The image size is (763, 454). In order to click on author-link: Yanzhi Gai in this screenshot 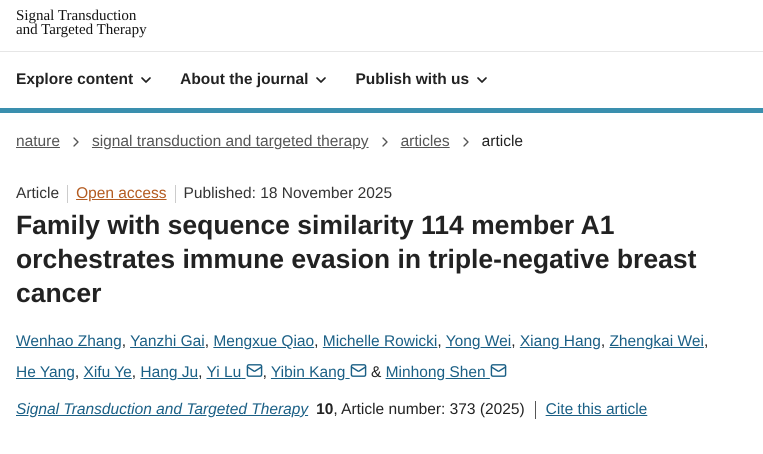, I will do `click(167, 341)`.